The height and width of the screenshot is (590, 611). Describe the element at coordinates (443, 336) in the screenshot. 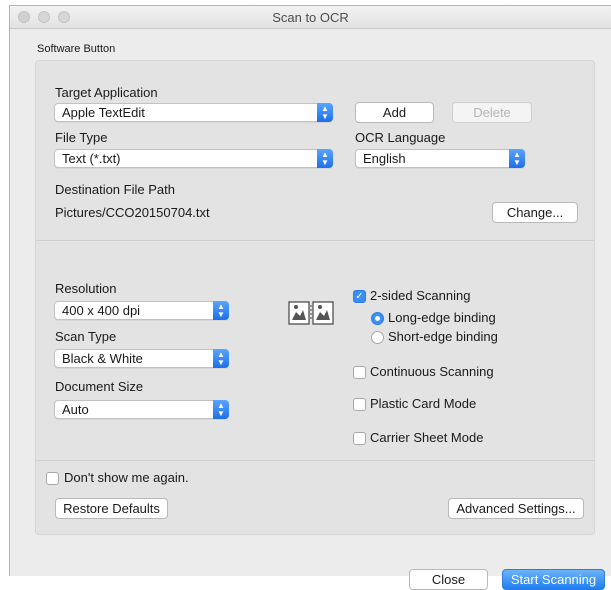

I see `short-edge-label: Short-edge binding` at that location.